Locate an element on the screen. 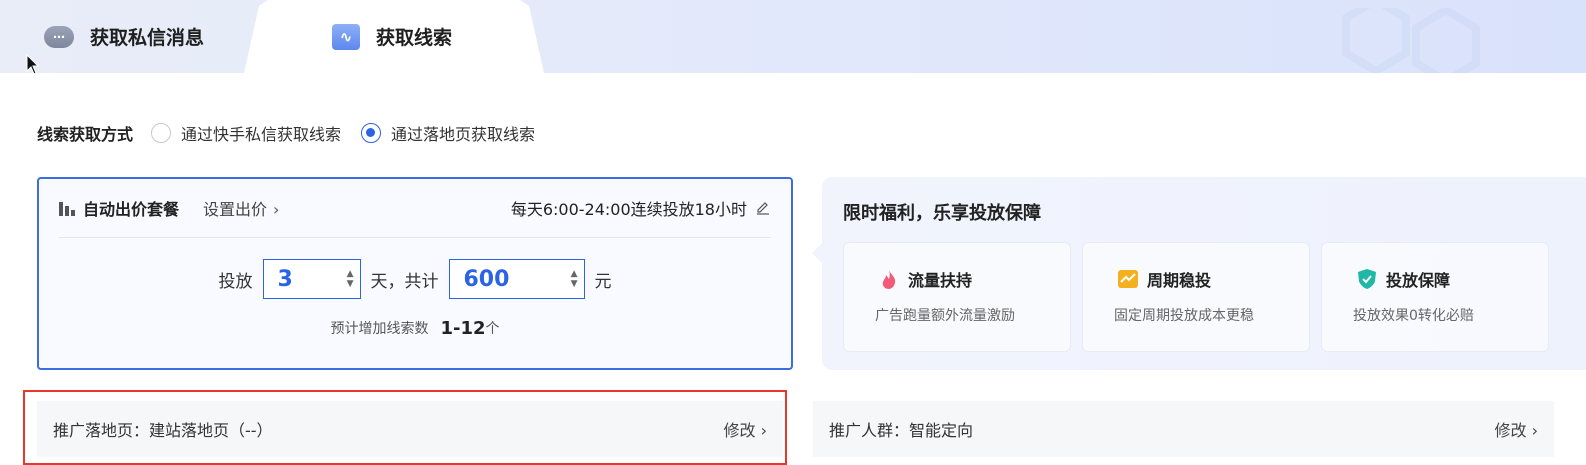 This screenshot has width=1586, height=465. benefit-name: 投放保障 is located at coordinates (1403, 279).